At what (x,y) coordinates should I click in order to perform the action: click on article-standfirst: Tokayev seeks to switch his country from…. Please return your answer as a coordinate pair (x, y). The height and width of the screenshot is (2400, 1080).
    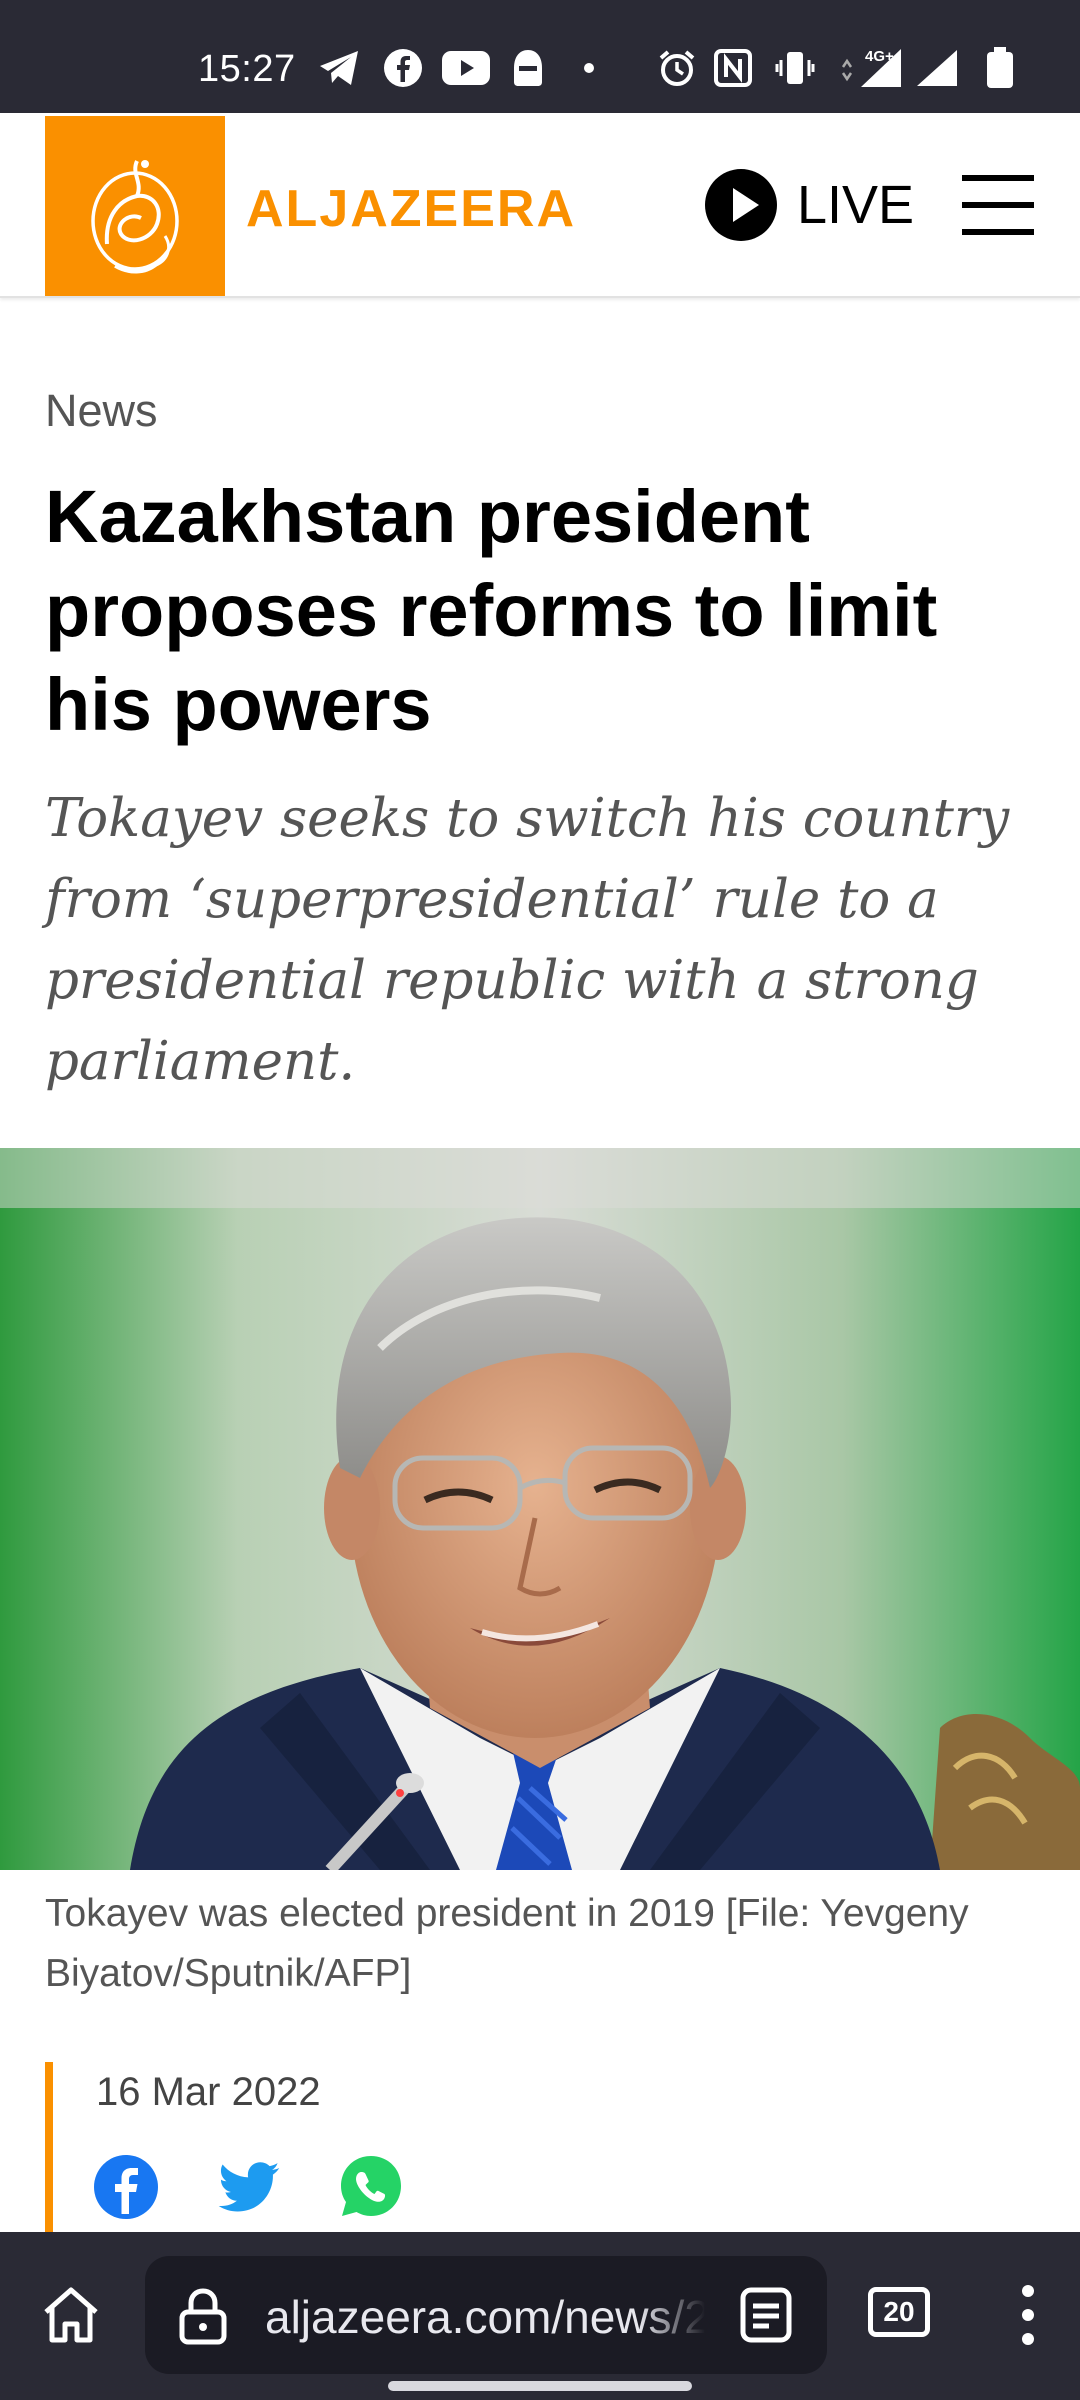
    Looking at the image, I should click on (527, 940).